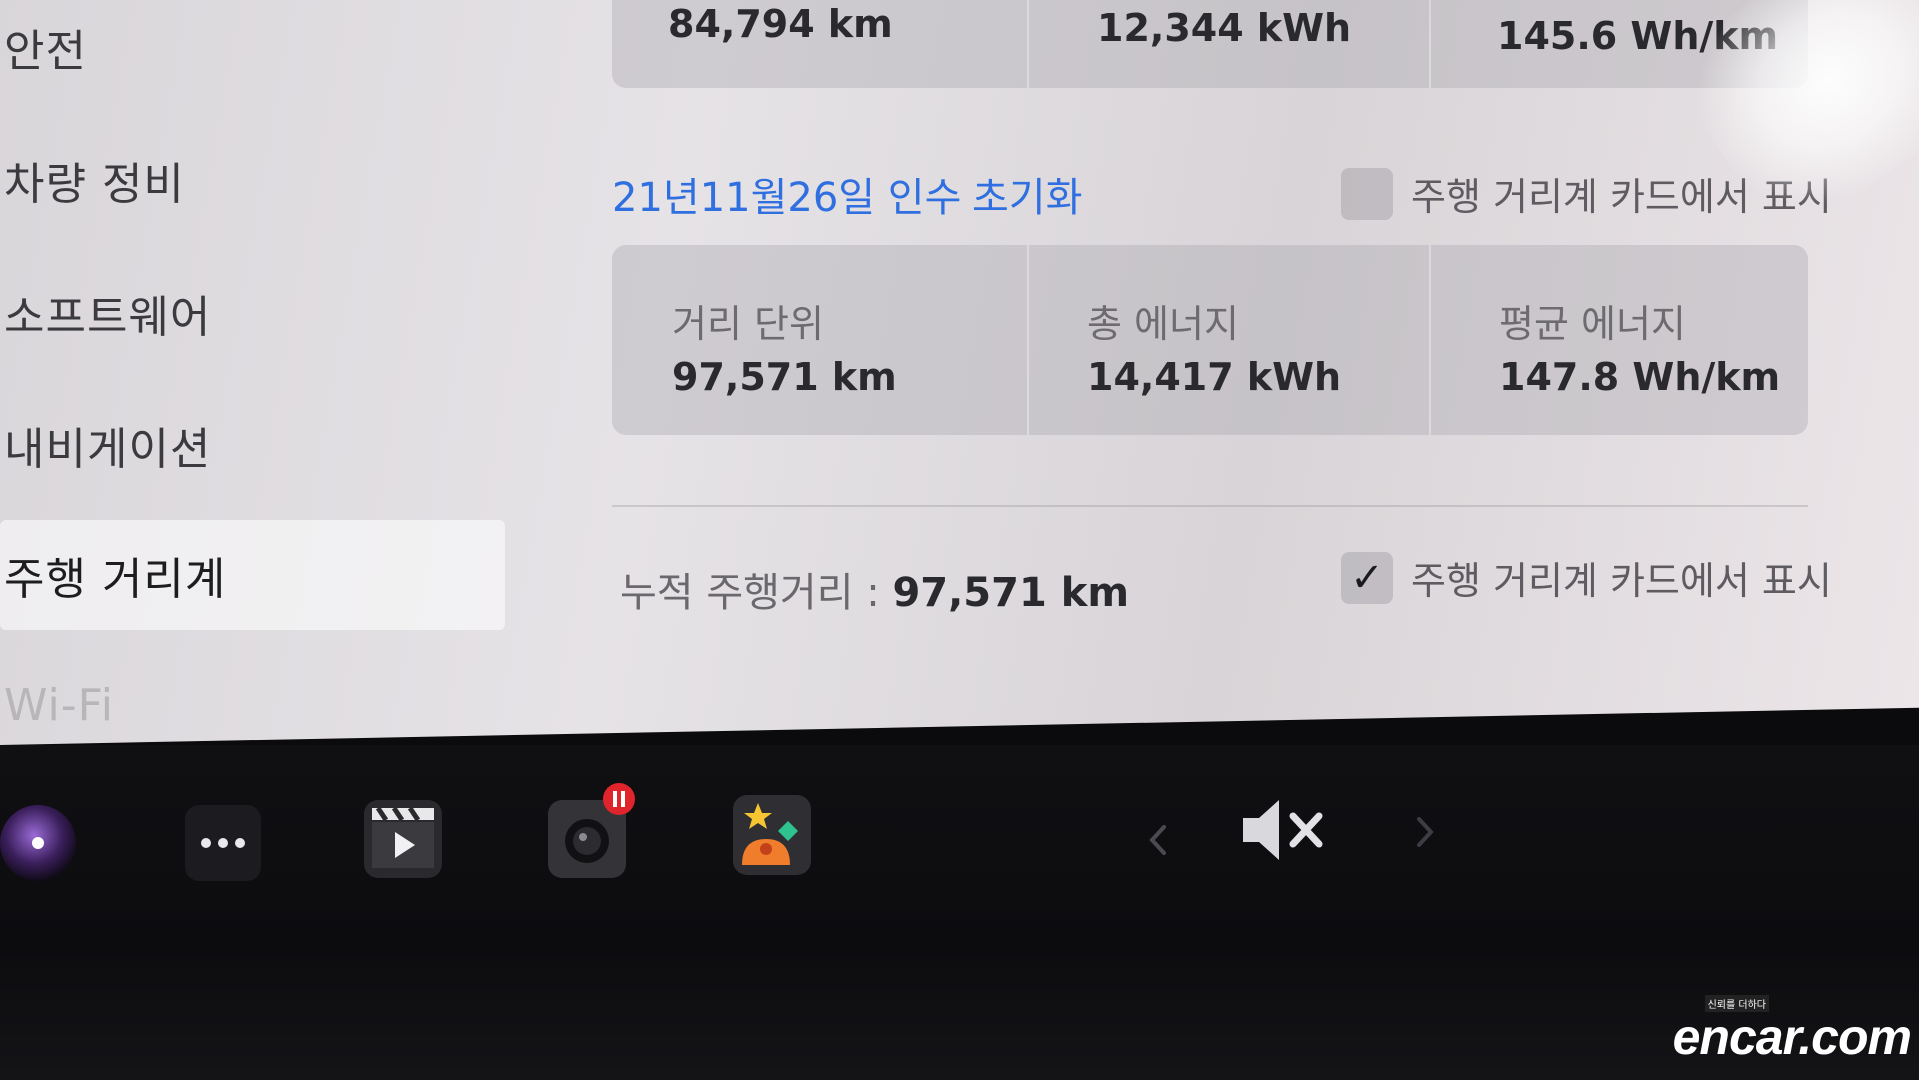 The height and width of the screenshot is (1080, 1919). I want to click on theater-icon, so click(403, 839).